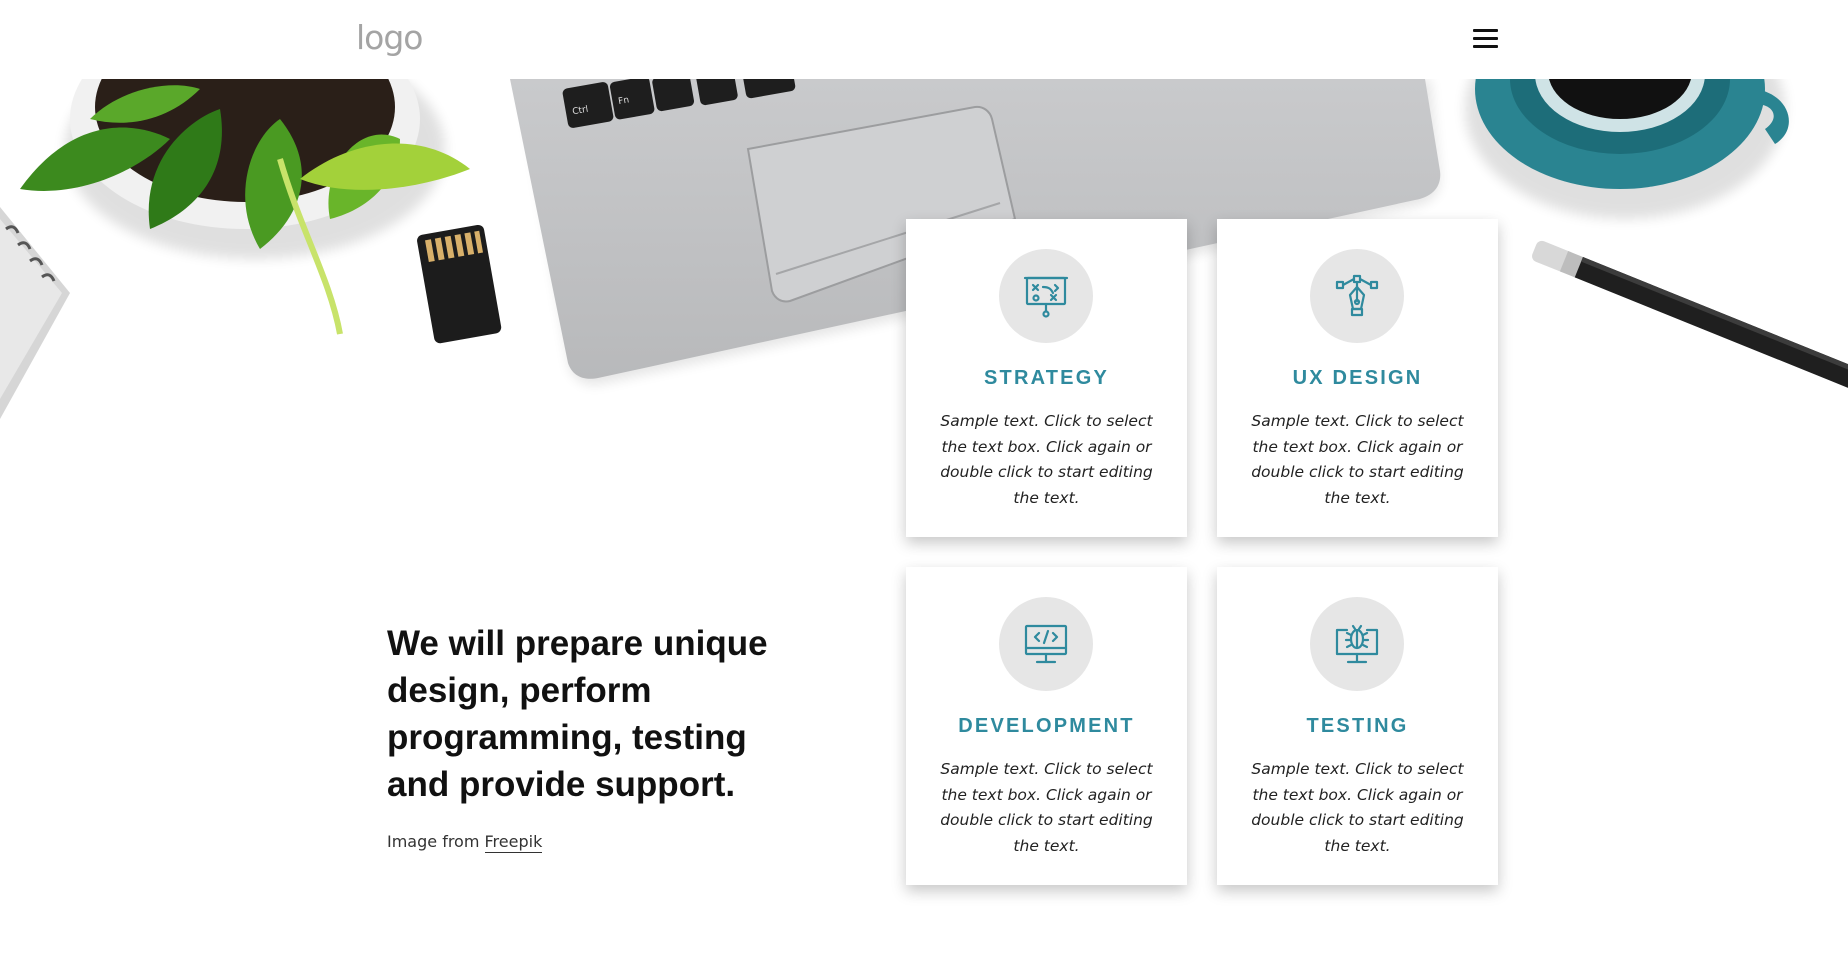 Image resolution: width=1848 pixels, height=953 pixels. What do you see at coordinates (924, 39) in the screenshot?
I see `site-header: logo` at bounding box center [924, 39].